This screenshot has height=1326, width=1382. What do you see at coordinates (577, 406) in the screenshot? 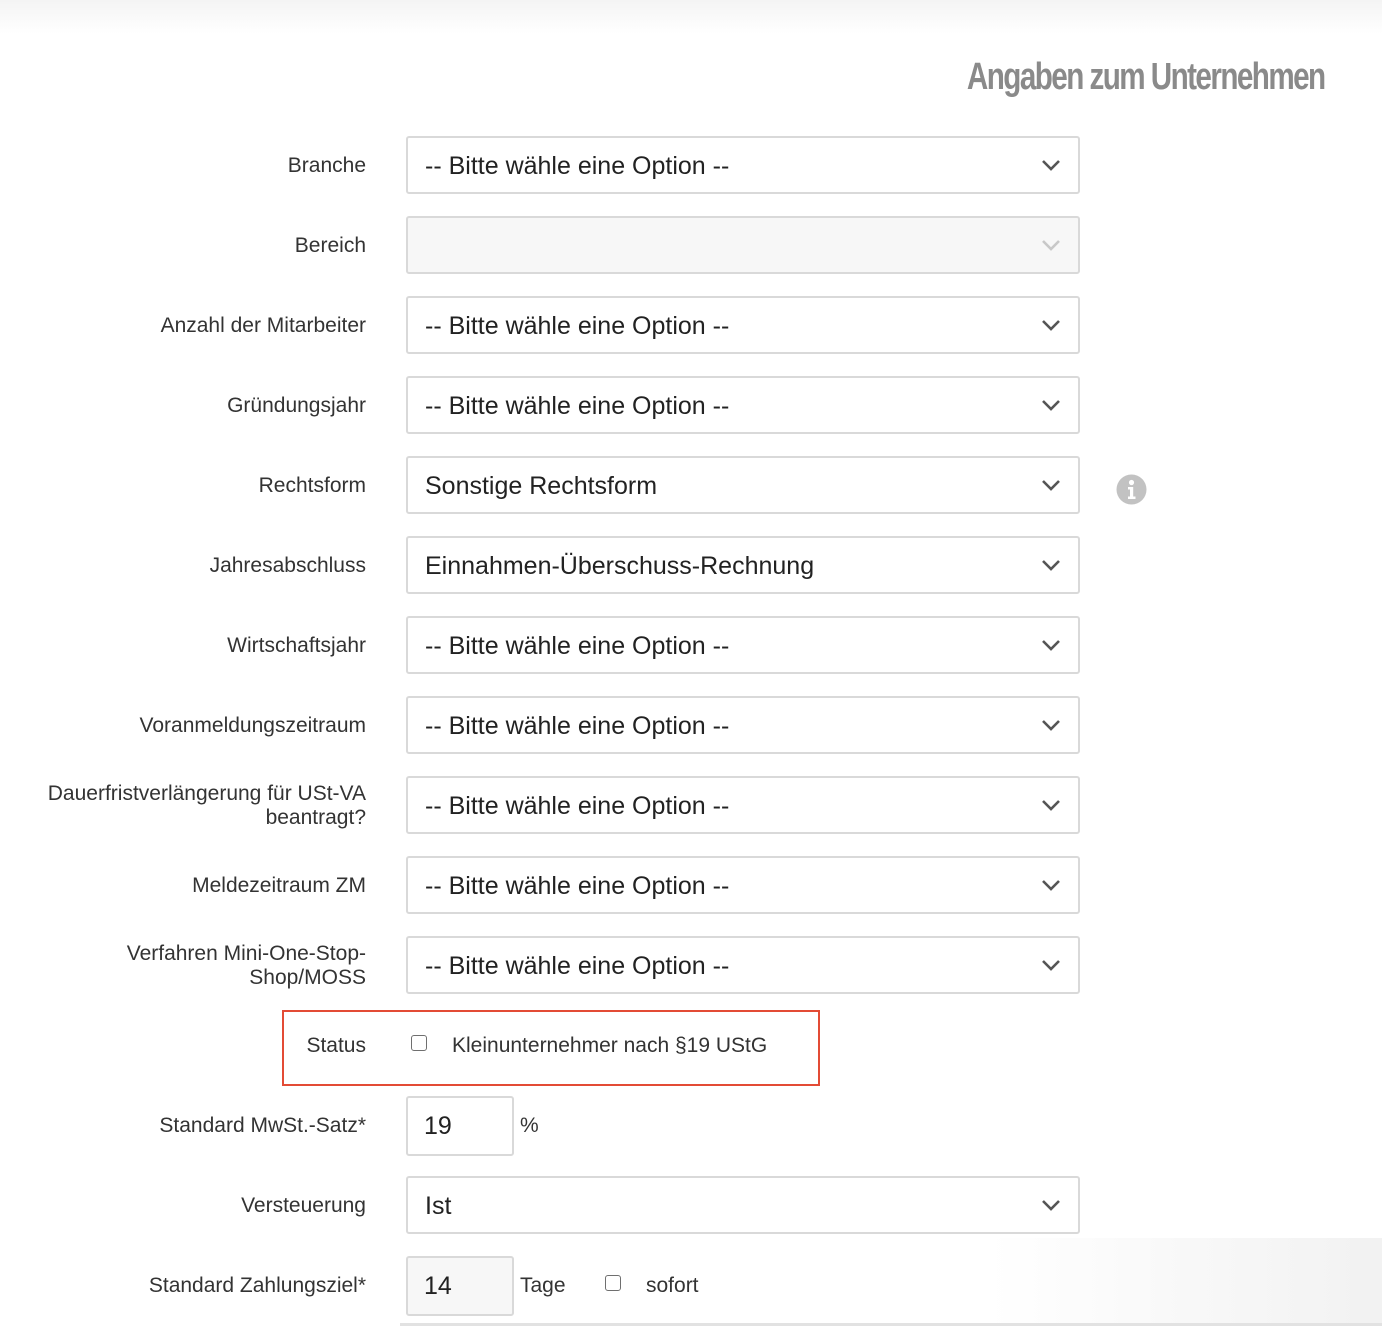
I see `gruendungsjahr-value: -- Bitte wähle eine Option --` at bounding box center [577, 406].